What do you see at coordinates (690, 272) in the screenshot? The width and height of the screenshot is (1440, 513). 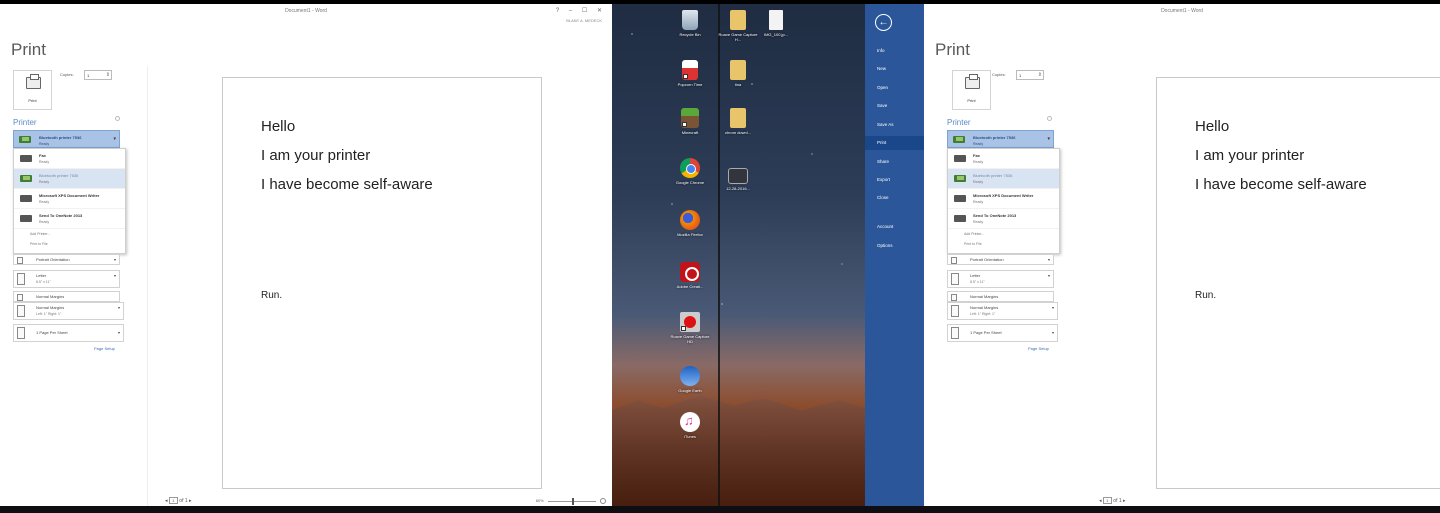 I see `adobe-creative-cloud-icon` at bounding box center [690, 272].